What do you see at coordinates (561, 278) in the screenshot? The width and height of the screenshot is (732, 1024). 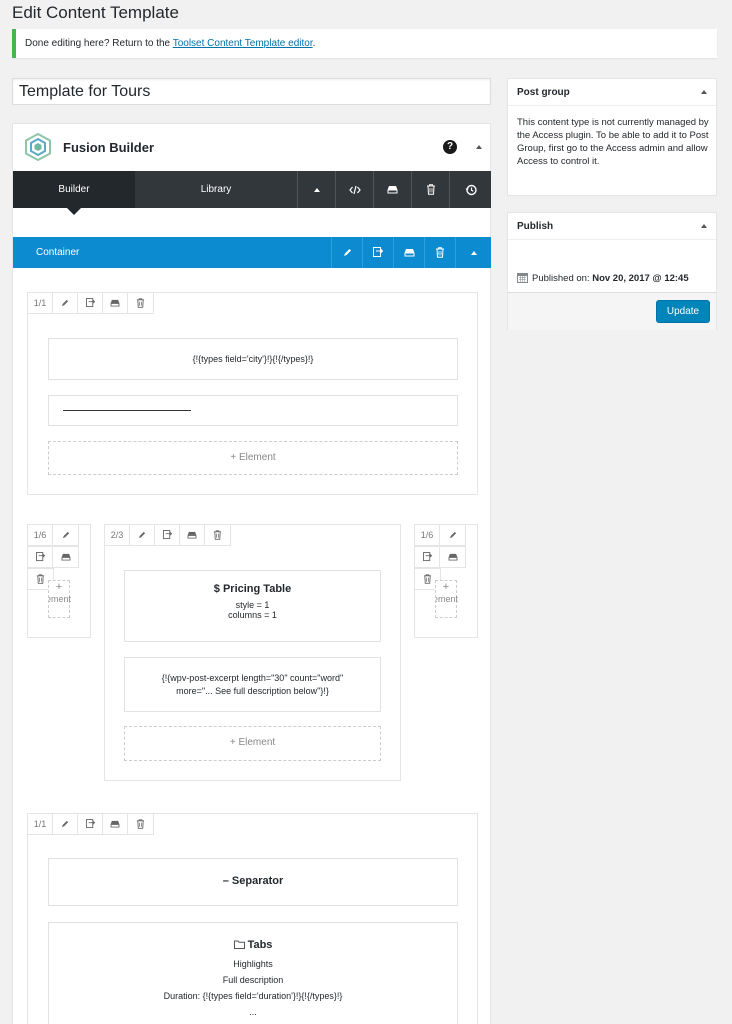 I see `published-label: Published on:` at bounding box center [561, 278].